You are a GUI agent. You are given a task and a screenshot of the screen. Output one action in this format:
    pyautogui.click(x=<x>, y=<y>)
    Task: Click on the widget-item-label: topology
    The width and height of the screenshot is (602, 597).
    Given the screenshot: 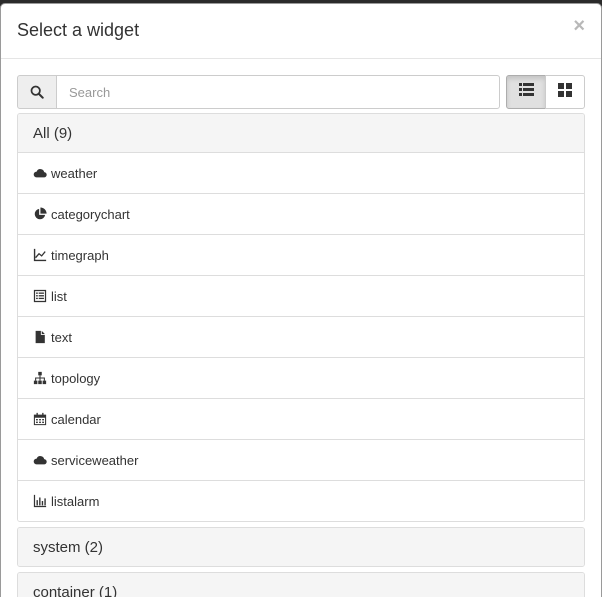 What is the action you would take?
    pyautogui.click(x=76, y=378)
    